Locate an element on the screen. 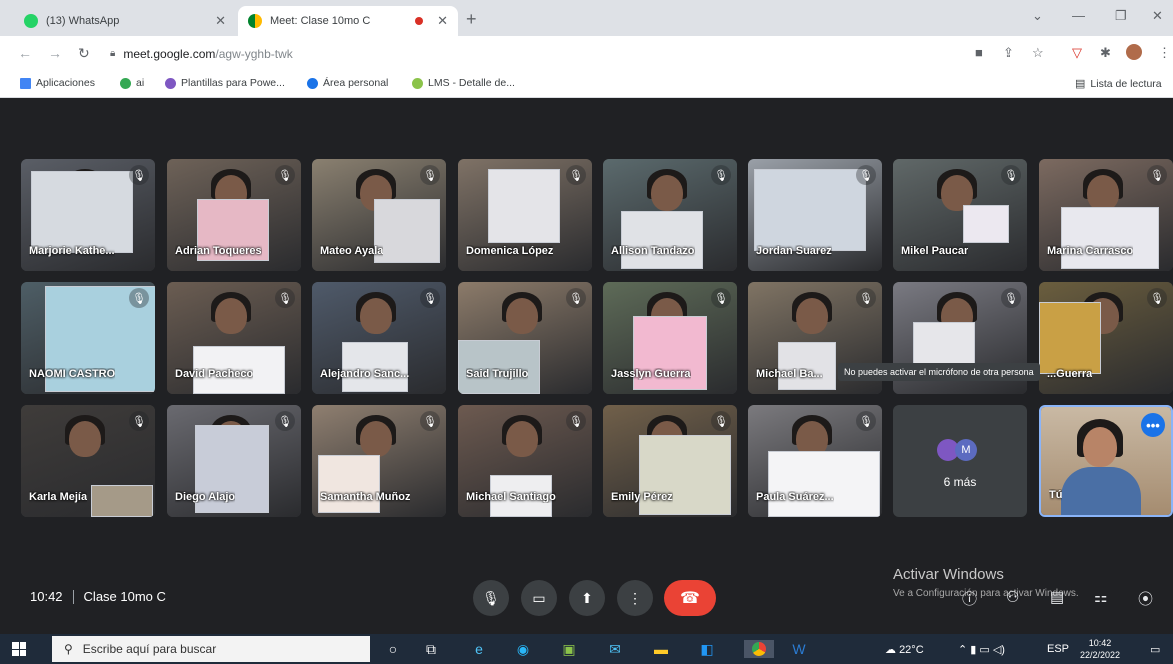 This screenshot has width=1173, height=664. forward-button: → is located at coordinates (55, 53).